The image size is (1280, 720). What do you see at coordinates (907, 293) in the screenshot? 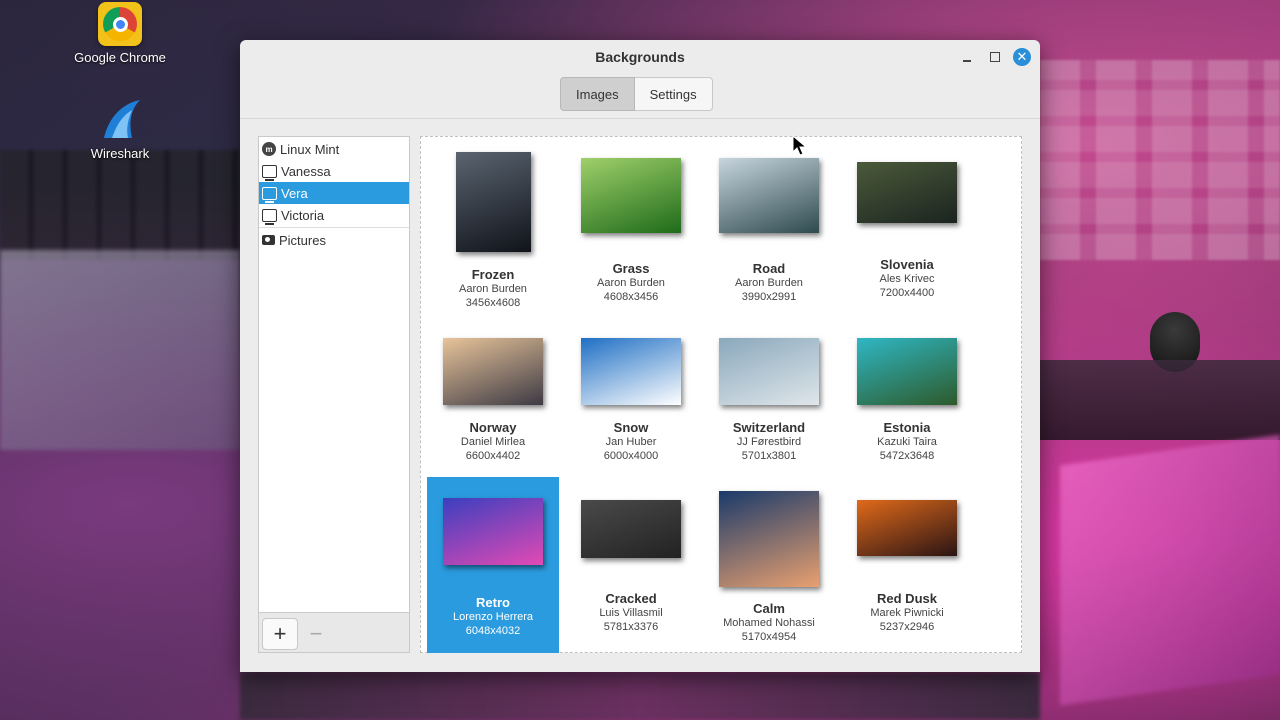
I see `background-dims: 7200x4400` at bounding box center [907, 293].